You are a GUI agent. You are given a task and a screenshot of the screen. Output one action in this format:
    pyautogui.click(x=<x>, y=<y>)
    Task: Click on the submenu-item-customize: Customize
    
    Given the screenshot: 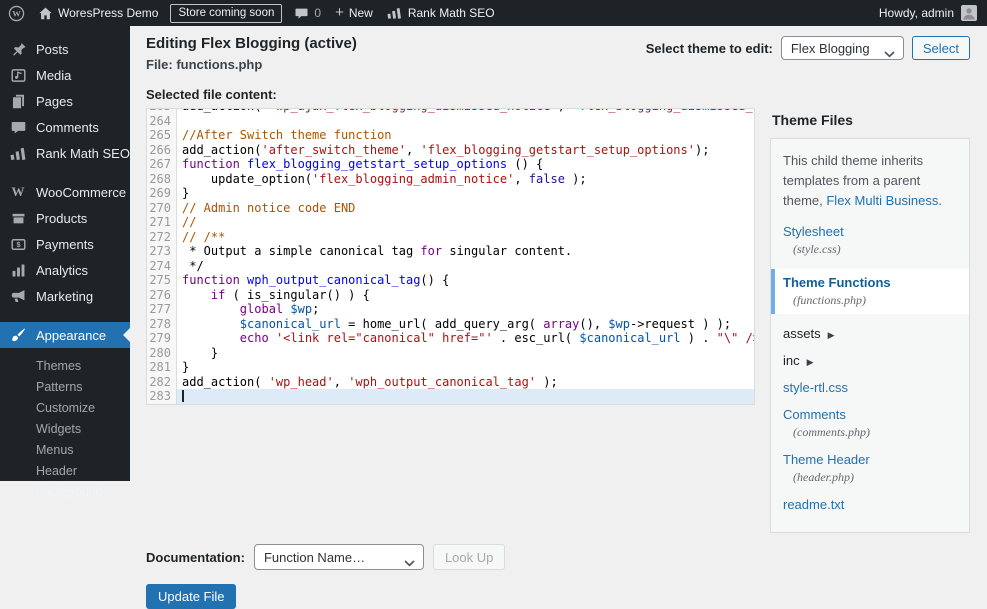 What is the action you would take?
    pyautogui.click(x=65, y=407)
    